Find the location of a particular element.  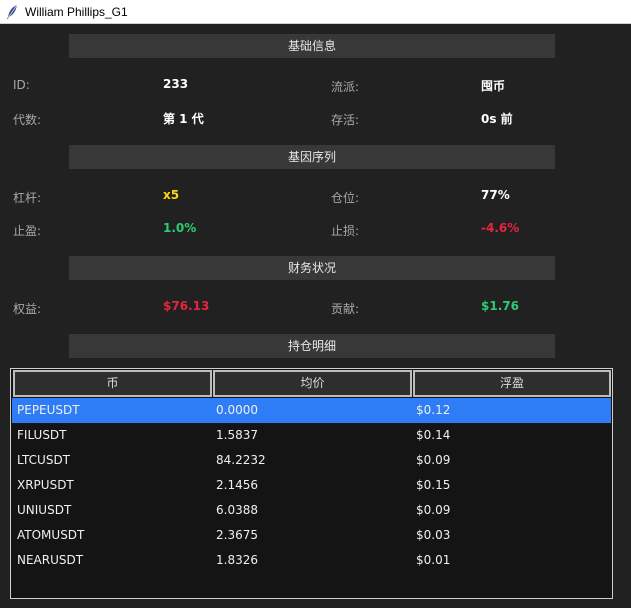

contribution-value: $1.76 is located at coordinates (500, 306).